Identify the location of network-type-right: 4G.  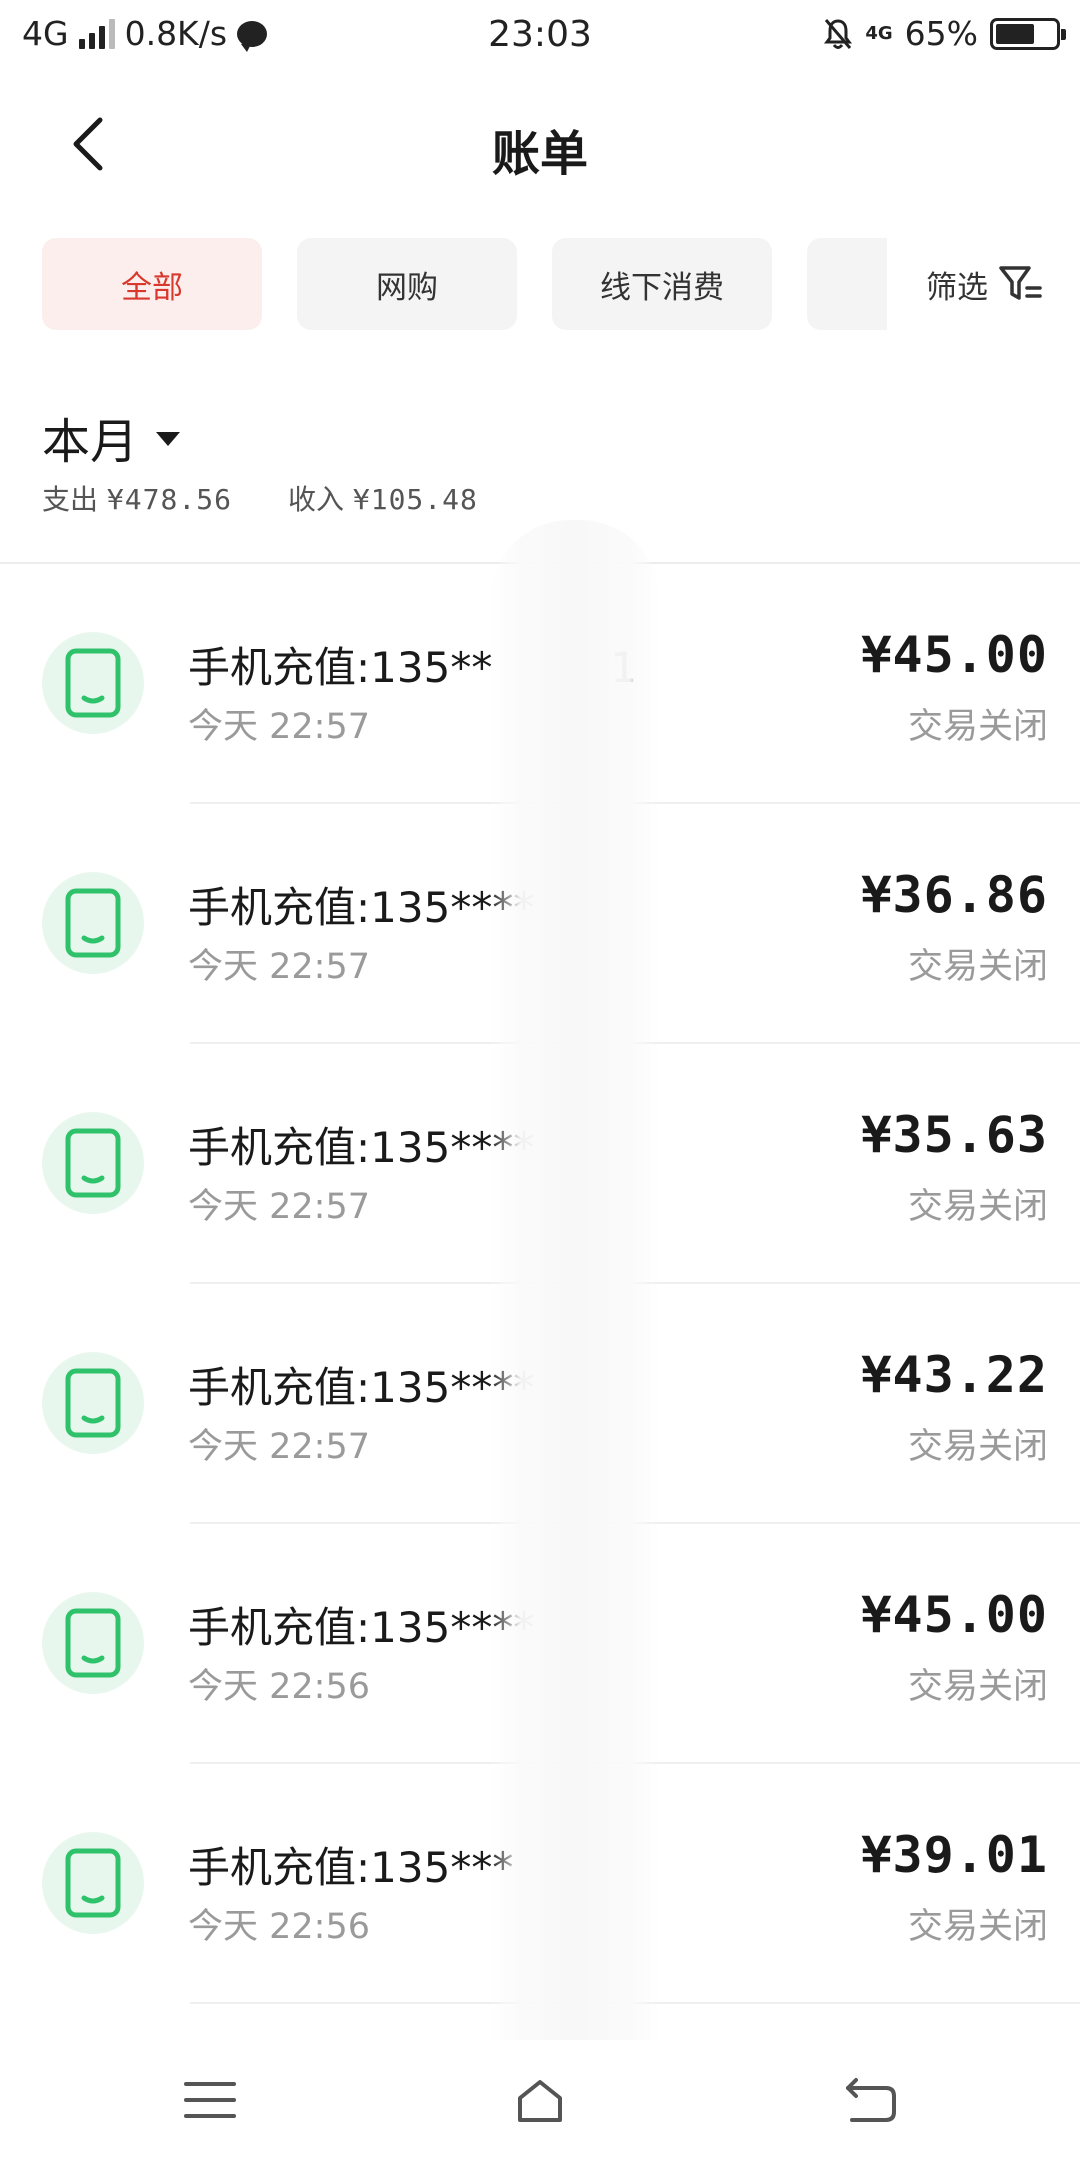
(879, 33).